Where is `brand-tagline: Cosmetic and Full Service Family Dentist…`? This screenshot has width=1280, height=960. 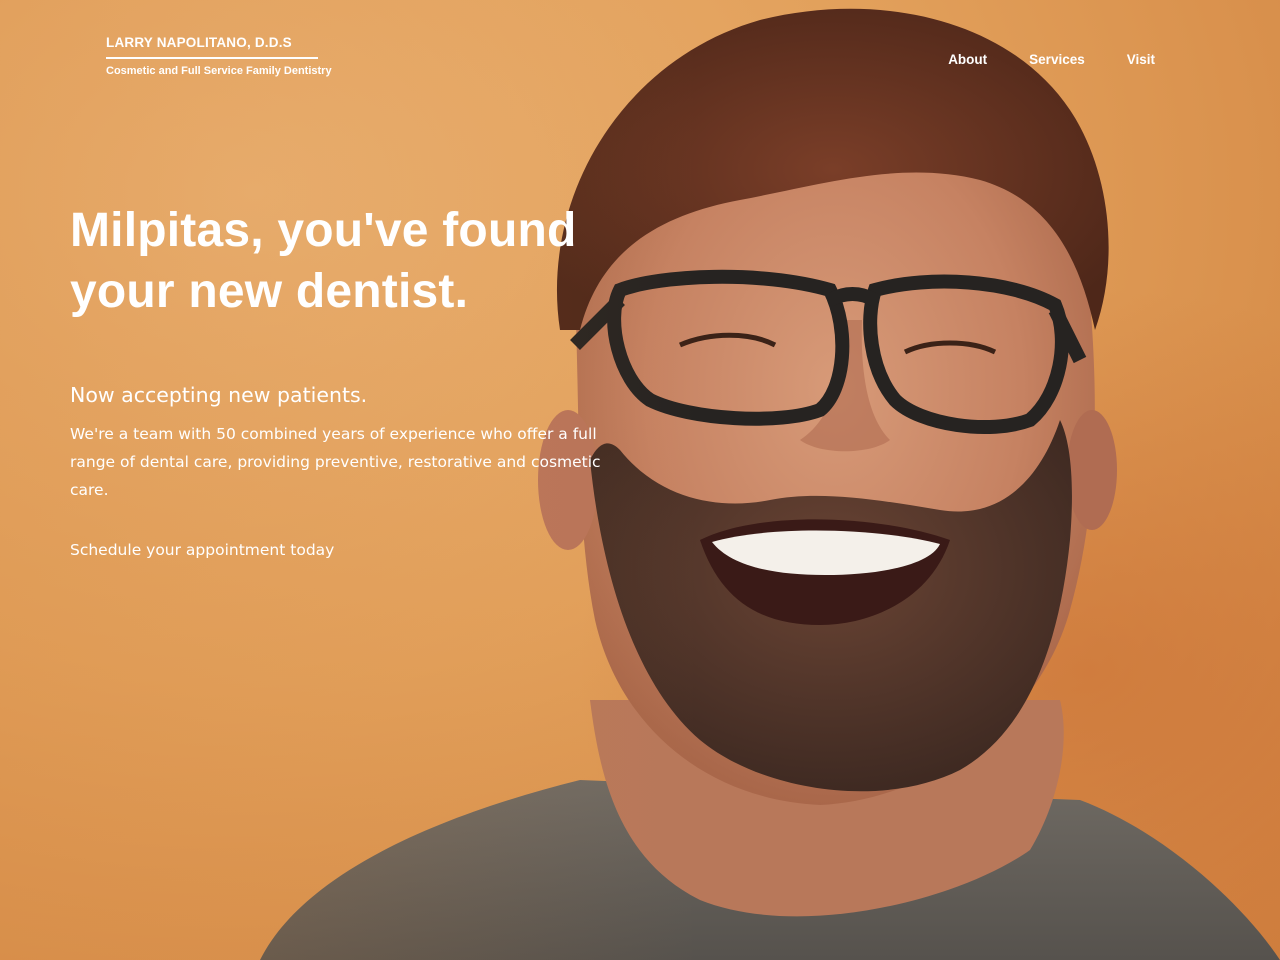
brand-tagline: Cosmetic and Full Service Family Dentist… is located at coordinates (219, 71).